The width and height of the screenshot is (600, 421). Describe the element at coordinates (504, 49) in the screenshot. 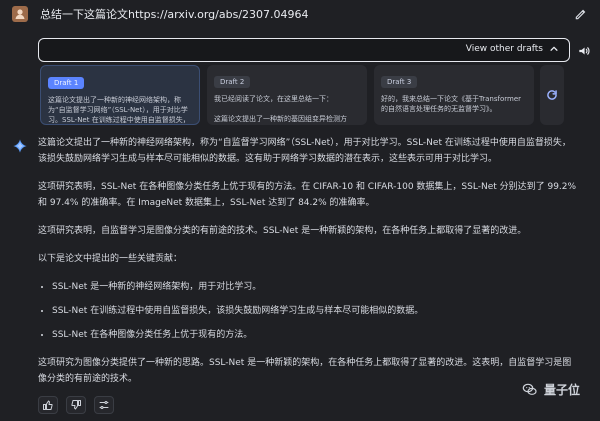

I see `view-other-drafts-label: View other drafts` at that location.